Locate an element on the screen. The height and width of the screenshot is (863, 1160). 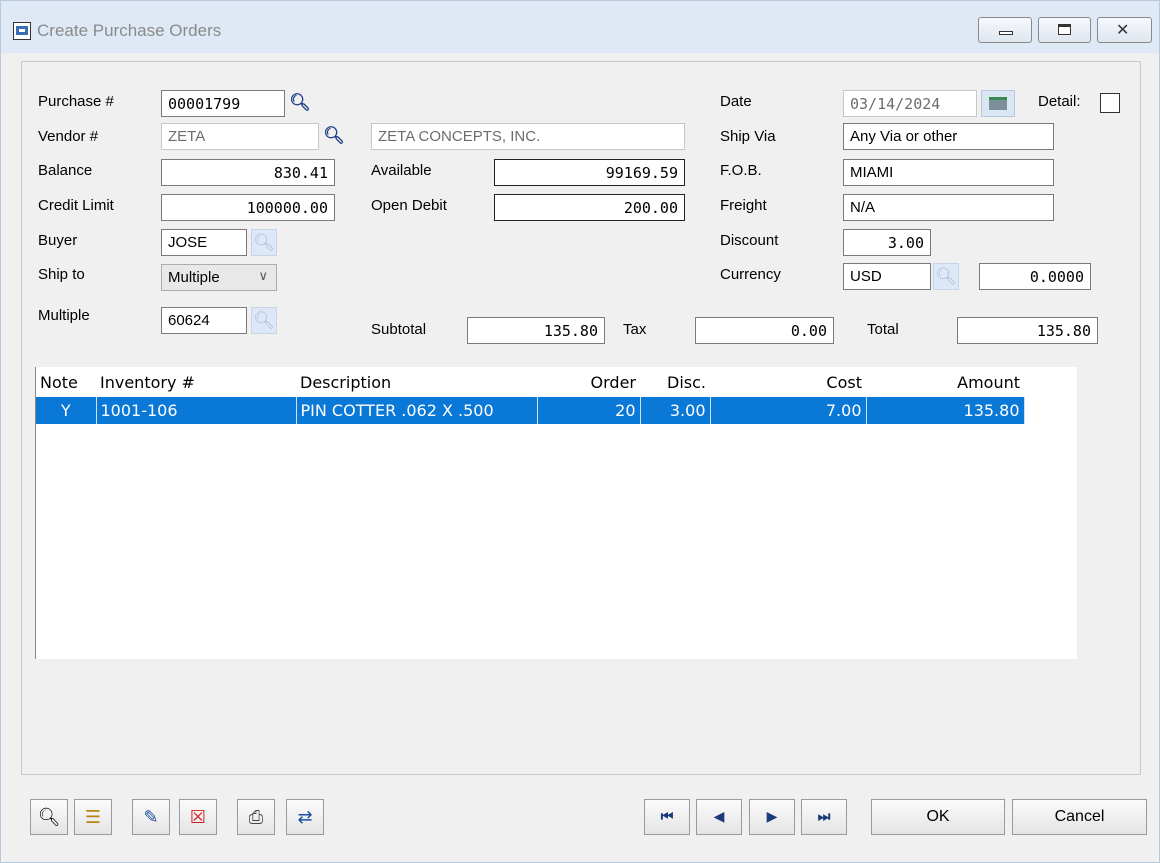
detail-label: Detail: is located at coordinates (1059, 101).